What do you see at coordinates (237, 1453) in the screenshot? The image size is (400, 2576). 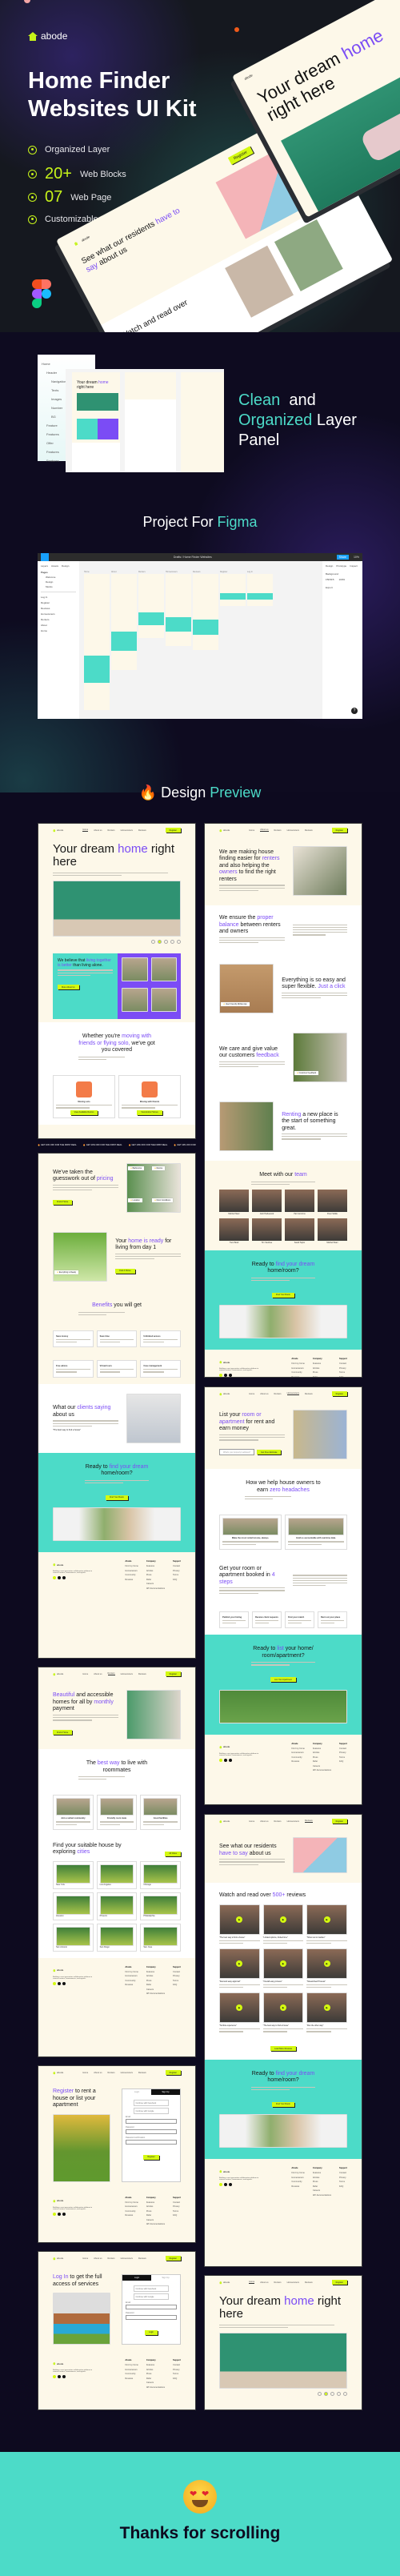 I see `address-input: What's your property's address?` at bounding box center [237, 1453].